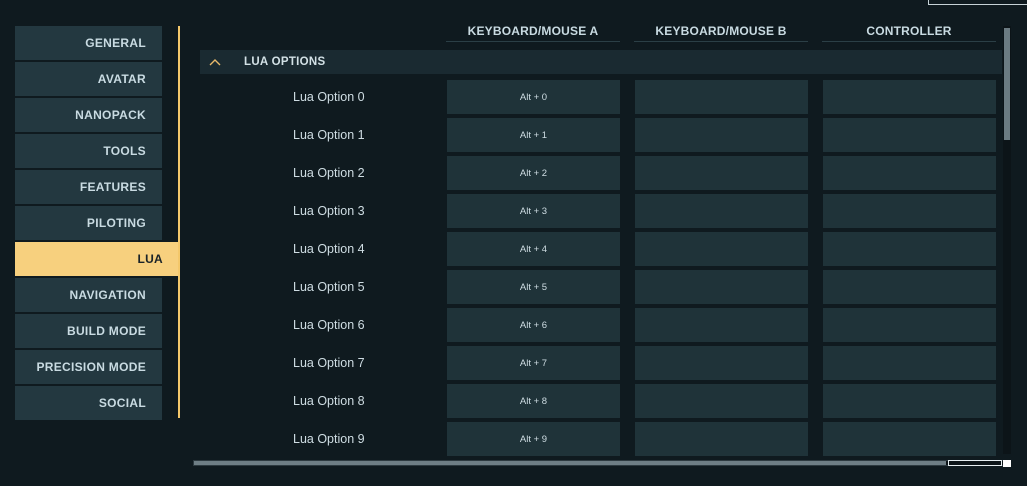 The height and width of the screenshot is (486, 1027). I want to click on sidebar-item-features: FEATURES, so click(88, 187).